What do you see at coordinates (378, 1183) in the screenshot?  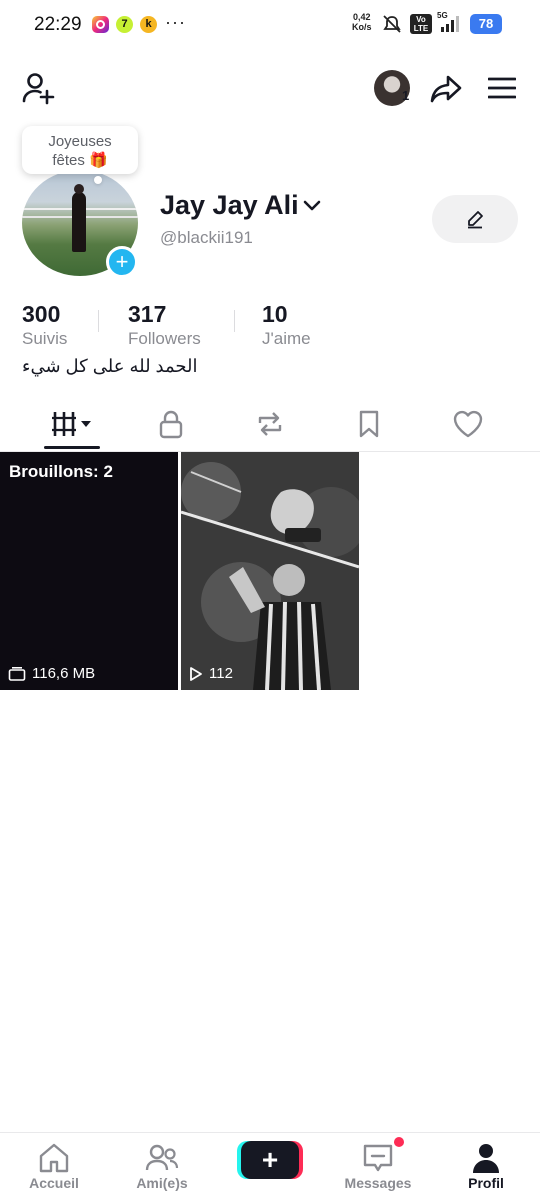 I see `nav-messages-label: Messages` at bounding box center [378, 1183].